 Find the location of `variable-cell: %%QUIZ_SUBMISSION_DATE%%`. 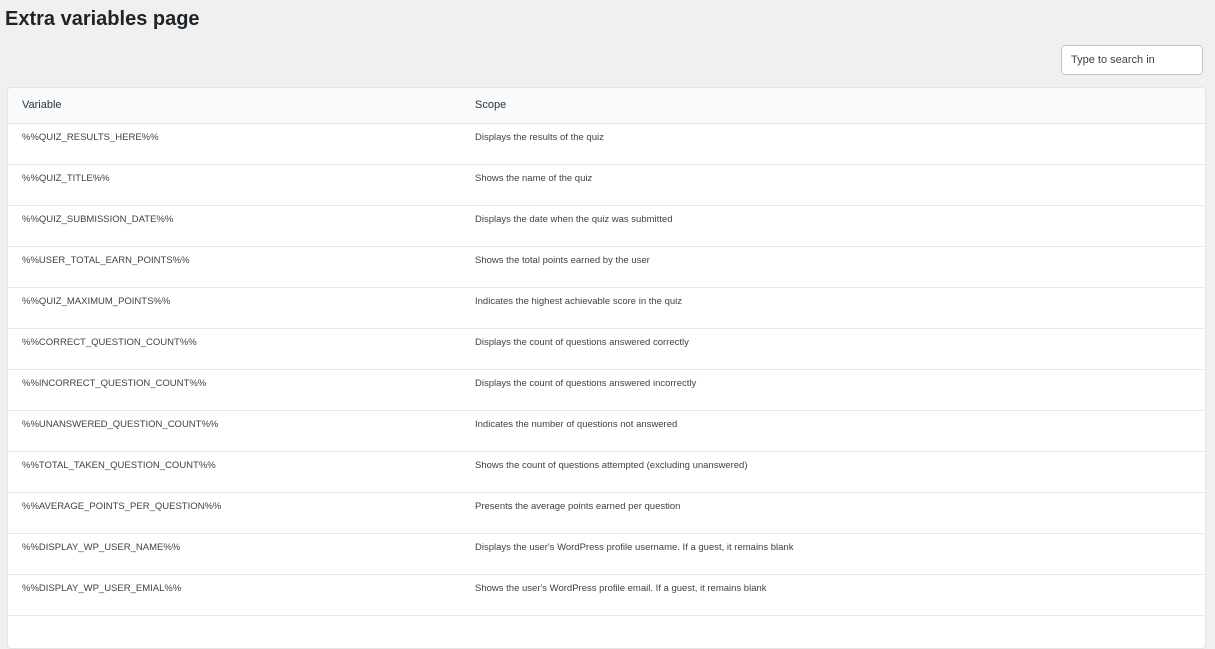

variable-cell: %%QUIZ_SUBMISSION_DATE%% is located at coordinates (98, 219).